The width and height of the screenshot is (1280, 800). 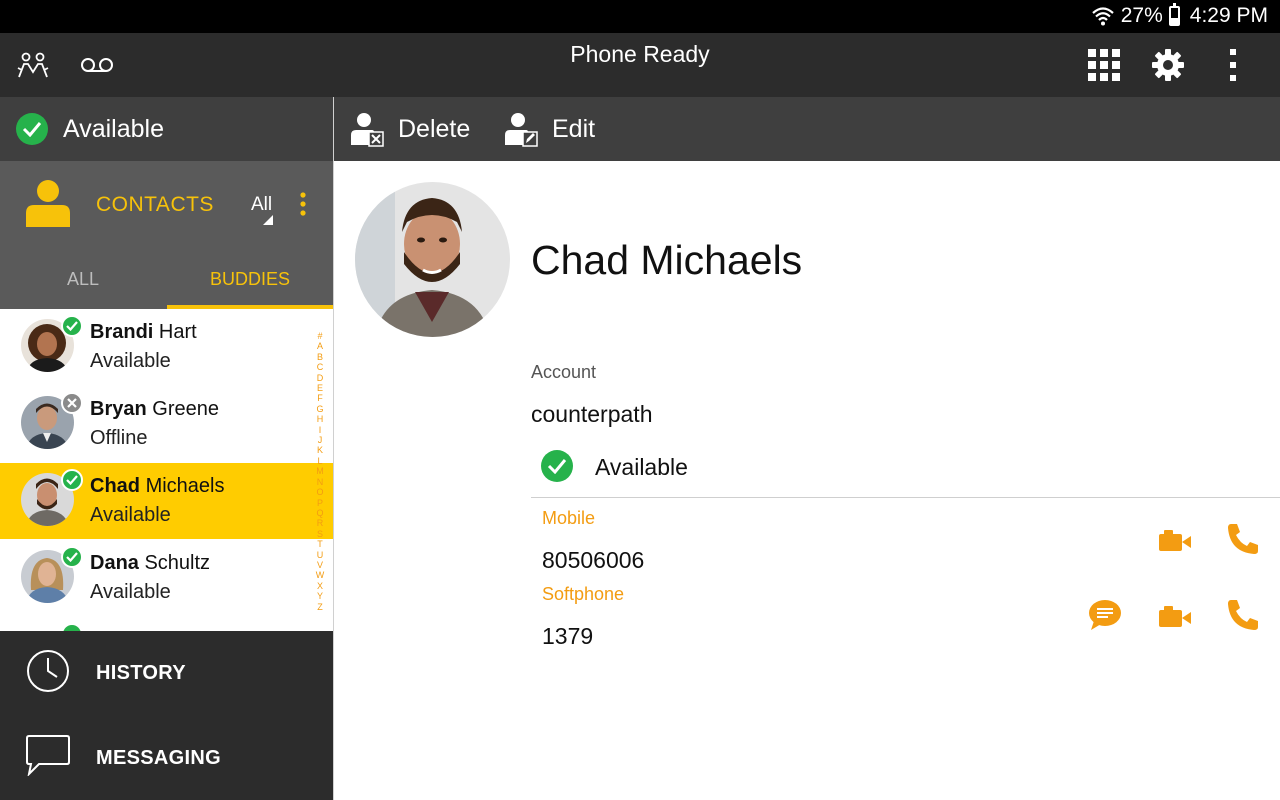 What do you see at coordinates (320, 346) in the screenshot?
I see `alphabet-letter: A` at bounding box center [320, 346].